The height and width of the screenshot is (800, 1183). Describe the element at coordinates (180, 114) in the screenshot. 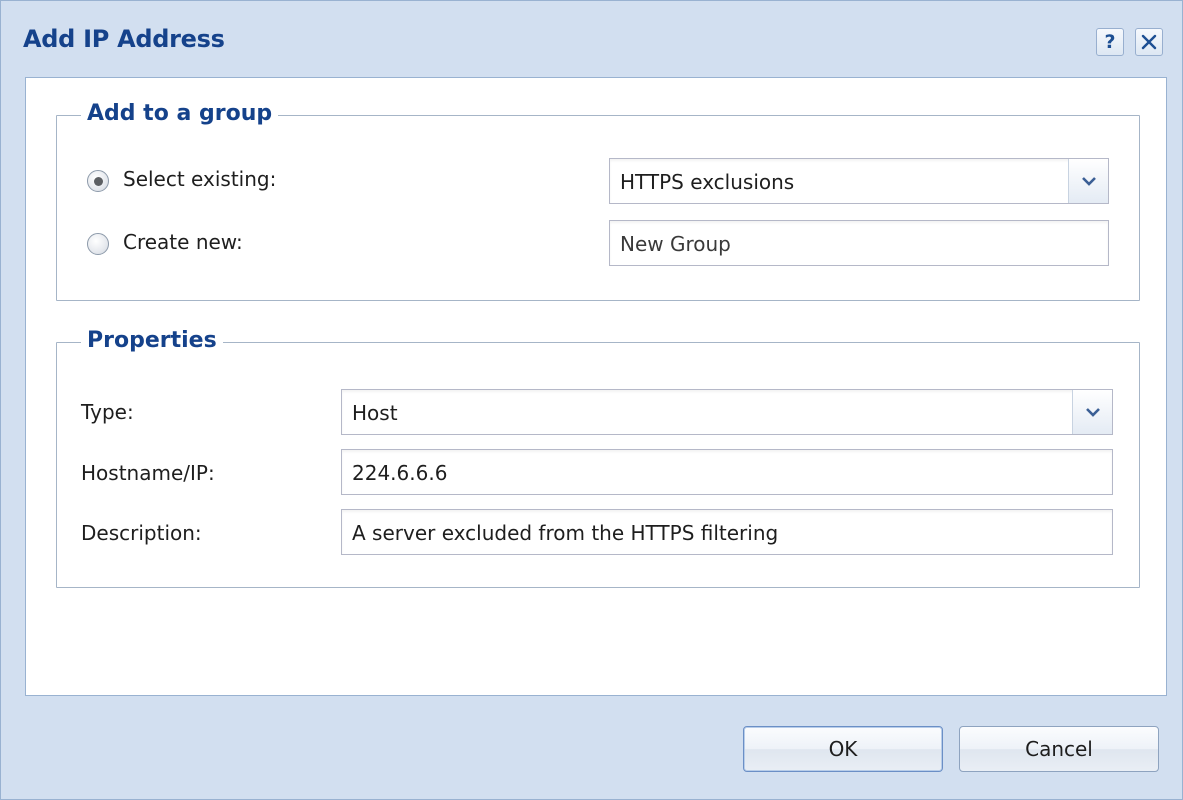

I see `add-to-group-legend: Add to a group` at that location.